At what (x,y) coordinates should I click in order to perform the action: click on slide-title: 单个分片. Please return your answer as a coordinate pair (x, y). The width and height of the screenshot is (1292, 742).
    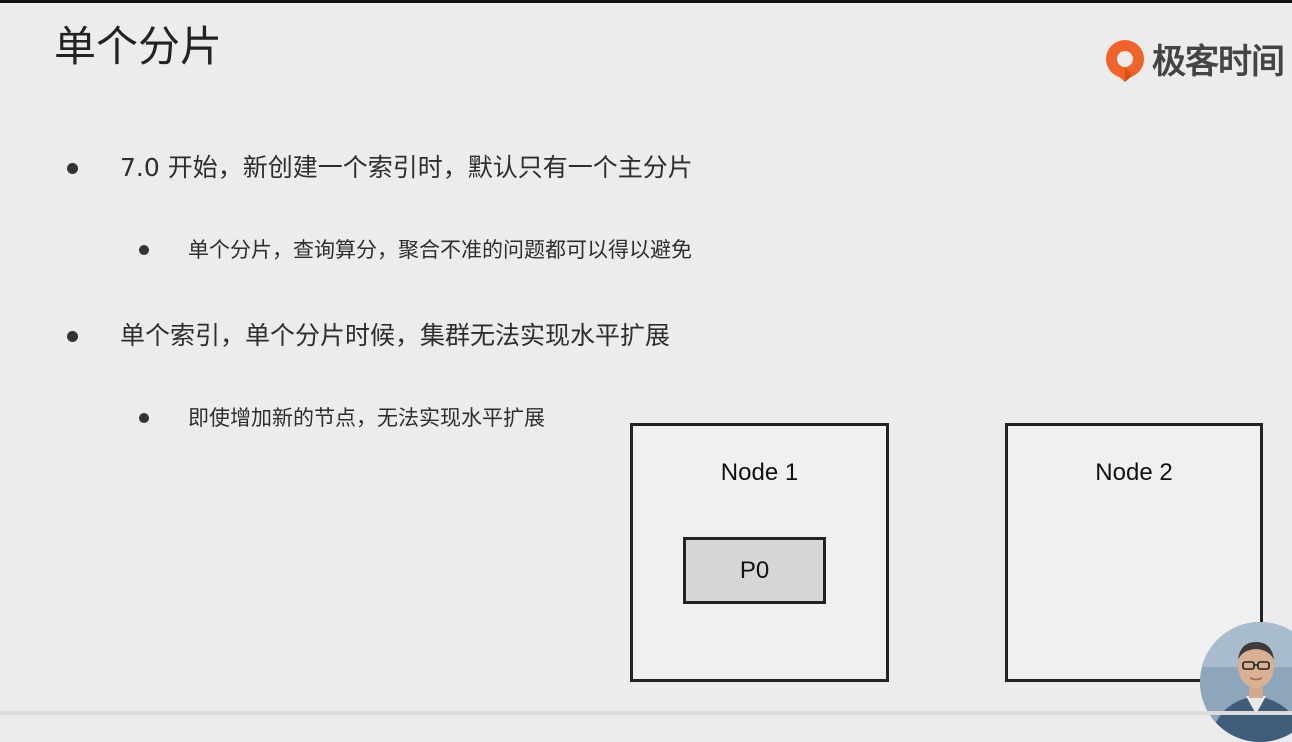
    Looking at the image, I should click on (138, 46).